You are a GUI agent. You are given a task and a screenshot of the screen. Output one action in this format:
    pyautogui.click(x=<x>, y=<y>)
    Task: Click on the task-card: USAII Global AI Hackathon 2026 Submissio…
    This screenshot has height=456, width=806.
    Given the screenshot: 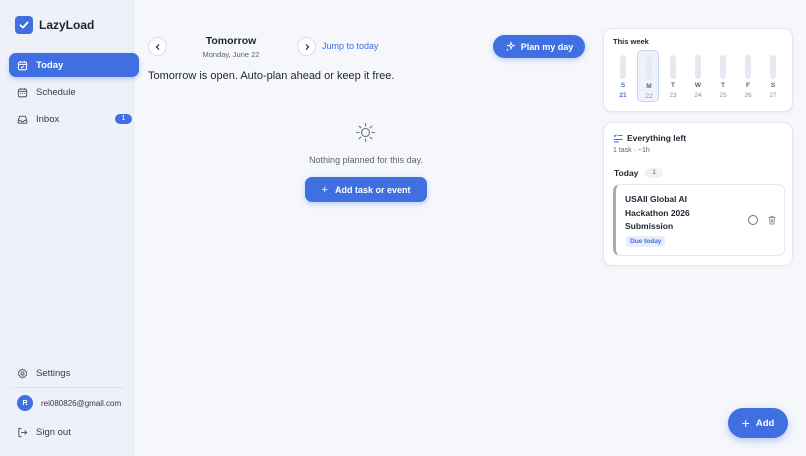 What is the action you would take?
    pyautogui.click(x=699, y=220)
    